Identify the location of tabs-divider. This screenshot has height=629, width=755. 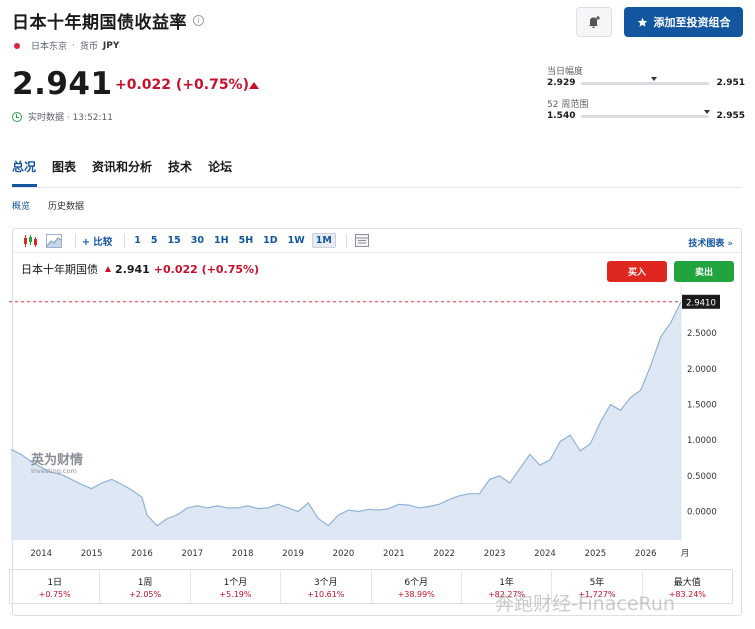
(377, 187).